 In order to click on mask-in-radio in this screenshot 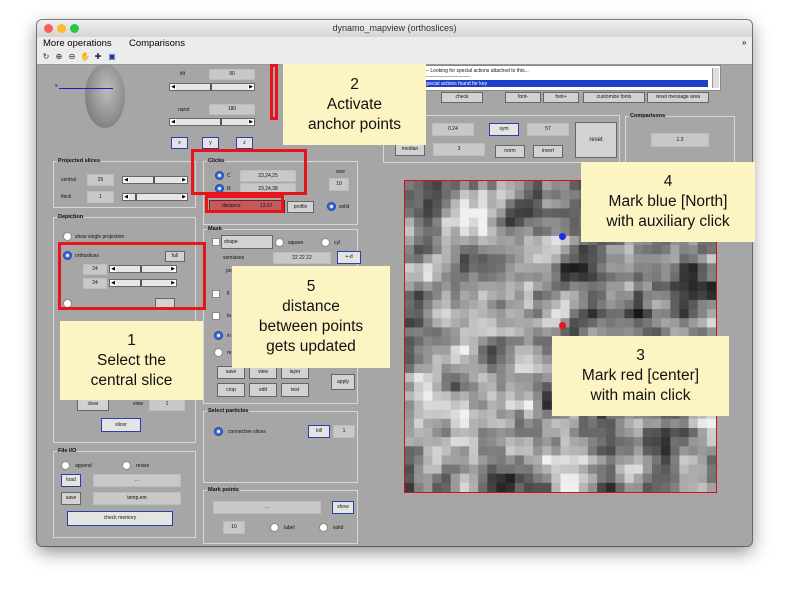, I will do `click(218, 335)`.